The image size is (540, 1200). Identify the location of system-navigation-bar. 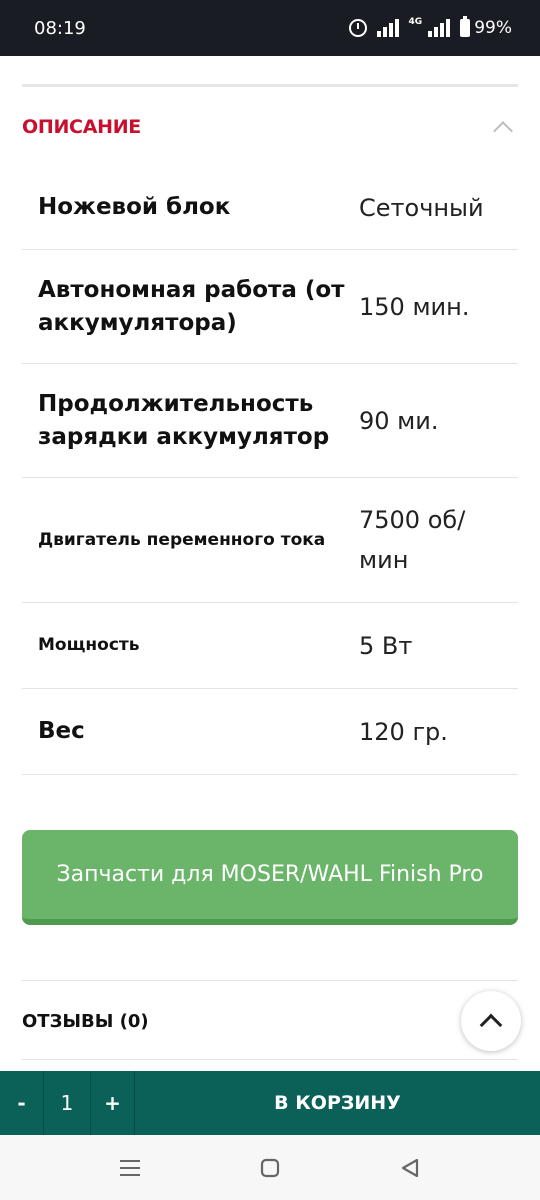
(270, 1167).